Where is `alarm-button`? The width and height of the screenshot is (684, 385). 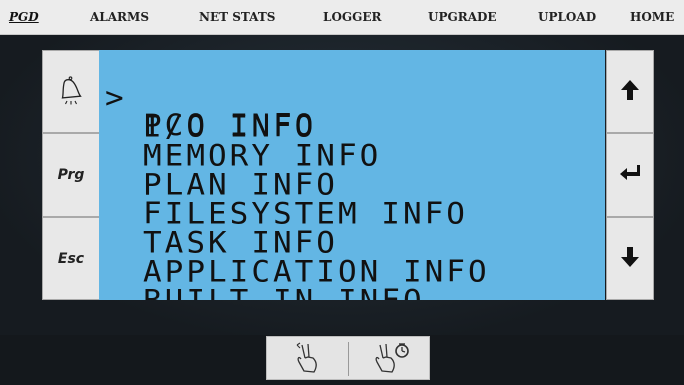
alarm-button is located at coordinates (71, 91).